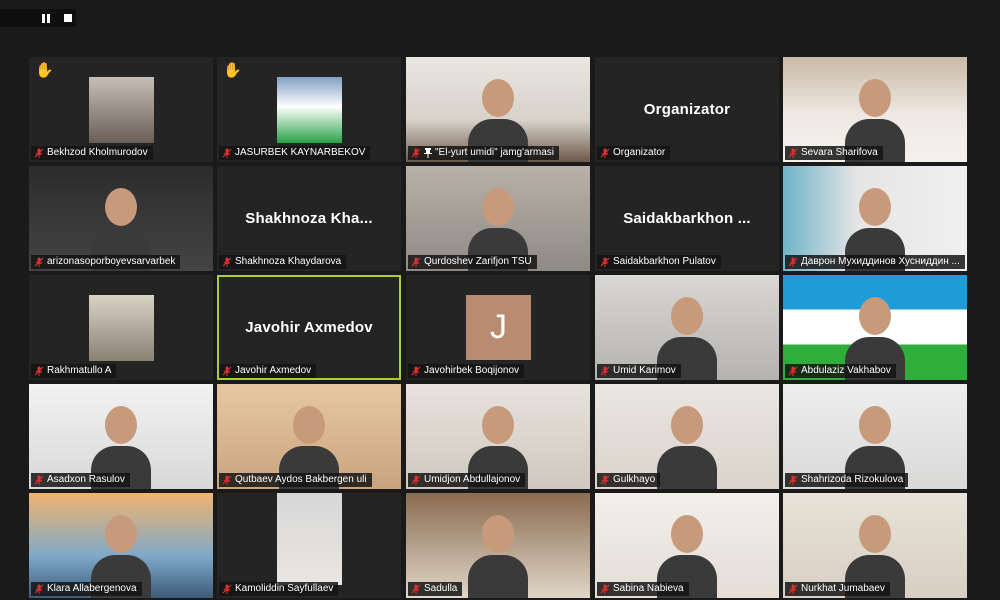 This screenshot has height=600, width=1000. What do you see at coordinates (309, 327) in the screenshot?
I see `participant-tile: Javohir Axmedov Javohir Axmedov` at bounding box center [309, 327].